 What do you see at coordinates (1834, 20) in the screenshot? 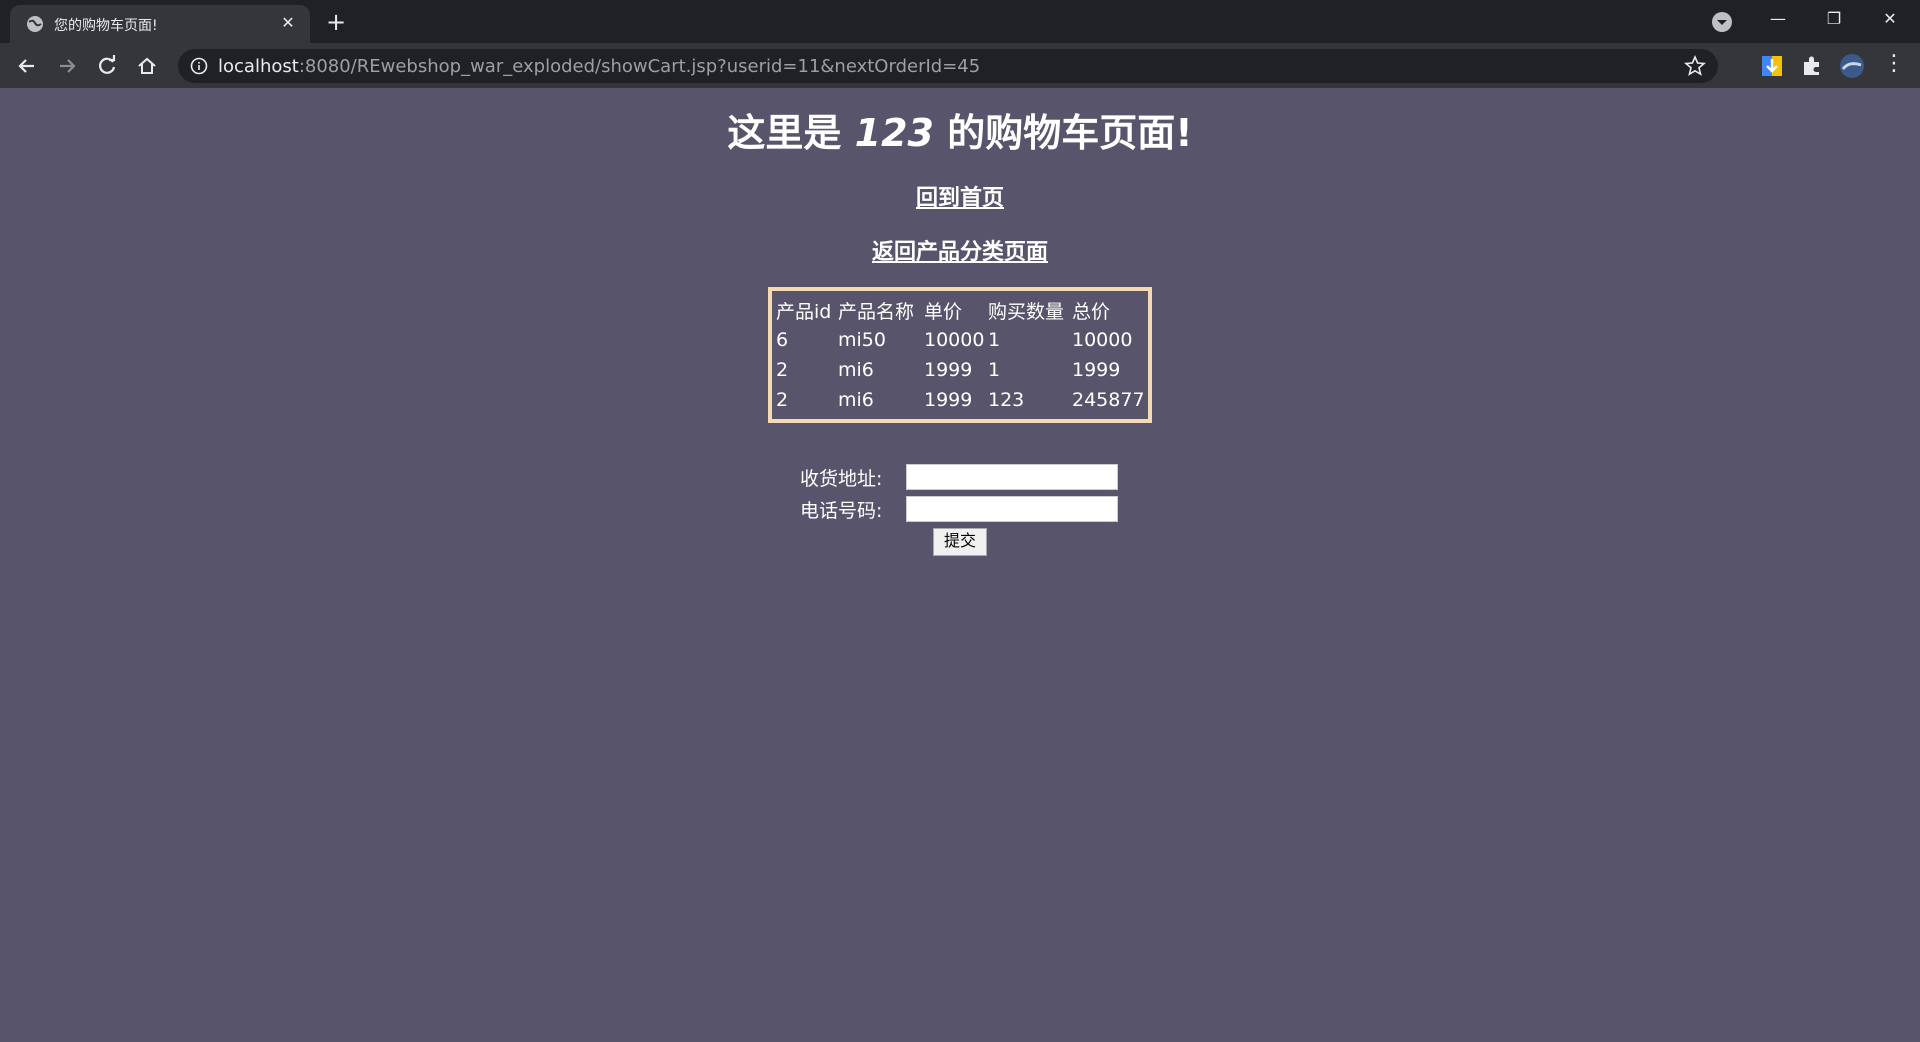
I see `restore-button: ❐` at bounding box center [1834, 20].